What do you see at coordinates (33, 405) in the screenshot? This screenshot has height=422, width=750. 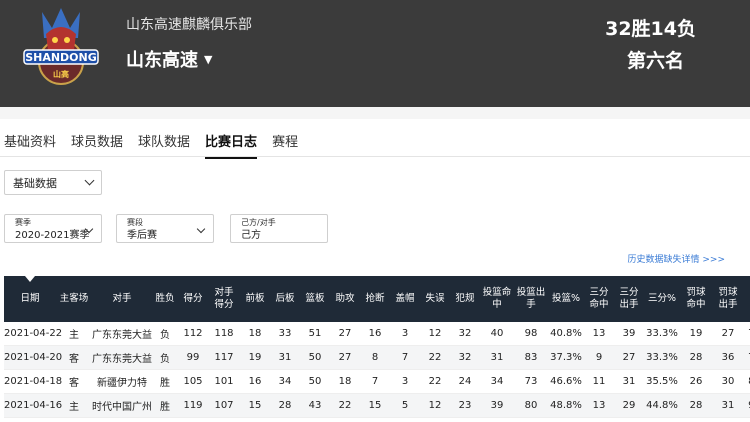 I see `table-cell: 2021-04-16` at bounding box center [33, 405].